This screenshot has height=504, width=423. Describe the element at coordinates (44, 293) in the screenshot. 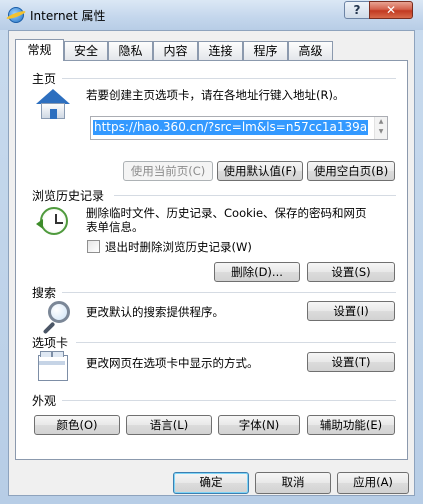

I see `search-section-title: 搜索` at that location.